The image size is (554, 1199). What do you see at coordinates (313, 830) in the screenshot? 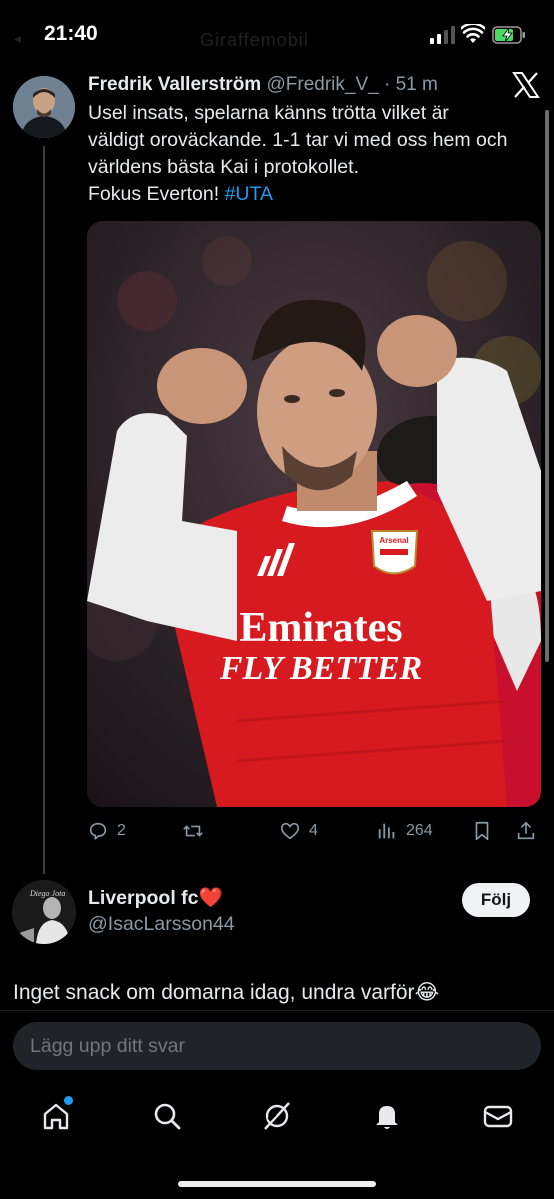
I see `like-count: 4` at bounding box center [313, 830].